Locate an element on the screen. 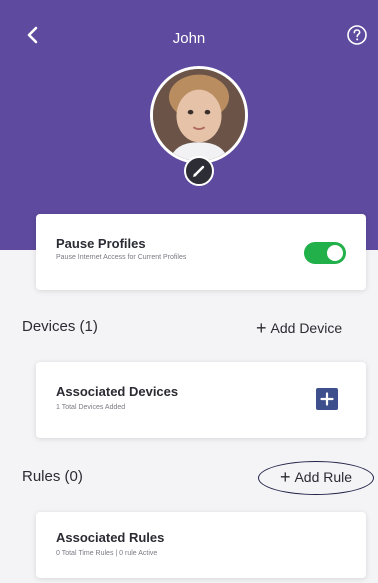 This screenshot has height=583, width=378. child-photo is located at coordinates (199, 115).